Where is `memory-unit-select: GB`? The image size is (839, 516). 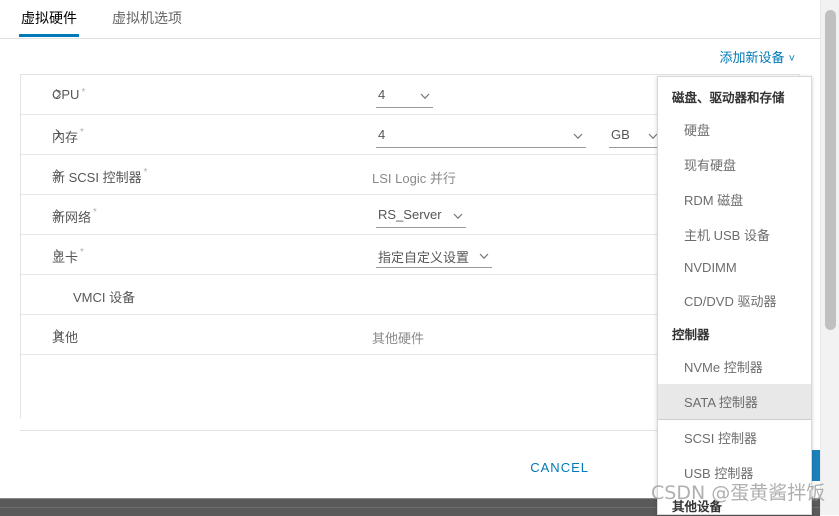
memory-unit-select: GB is located at coordinates (635, 137).